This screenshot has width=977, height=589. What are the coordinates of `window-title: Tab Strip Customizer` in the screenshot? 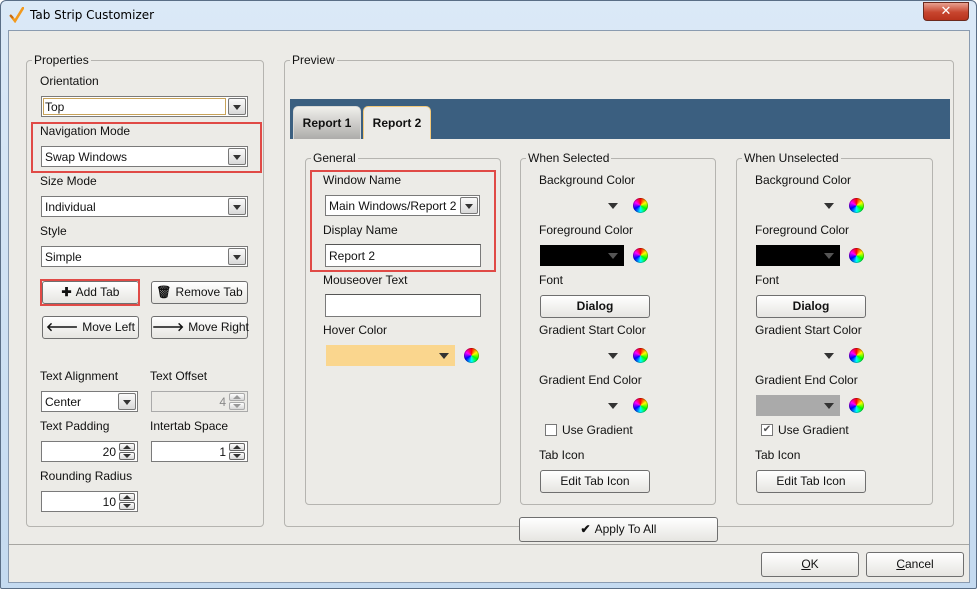 It's located at (92, 15).